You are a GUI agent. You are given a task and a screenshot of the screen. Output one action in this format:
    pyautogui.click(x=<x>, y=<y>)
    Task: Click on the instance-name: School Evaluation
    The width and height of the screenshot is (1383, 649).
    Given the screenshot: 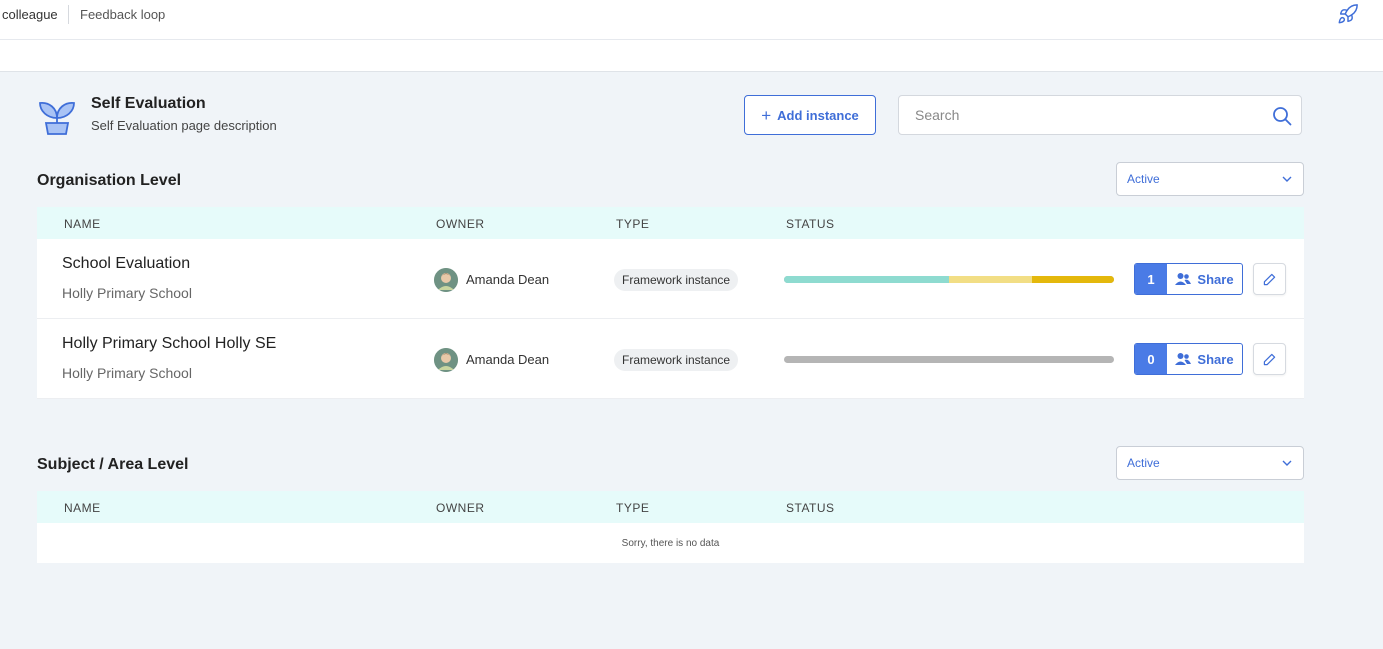 What is the action you would take?
    pyautogui.click(x=126, y=264)
    